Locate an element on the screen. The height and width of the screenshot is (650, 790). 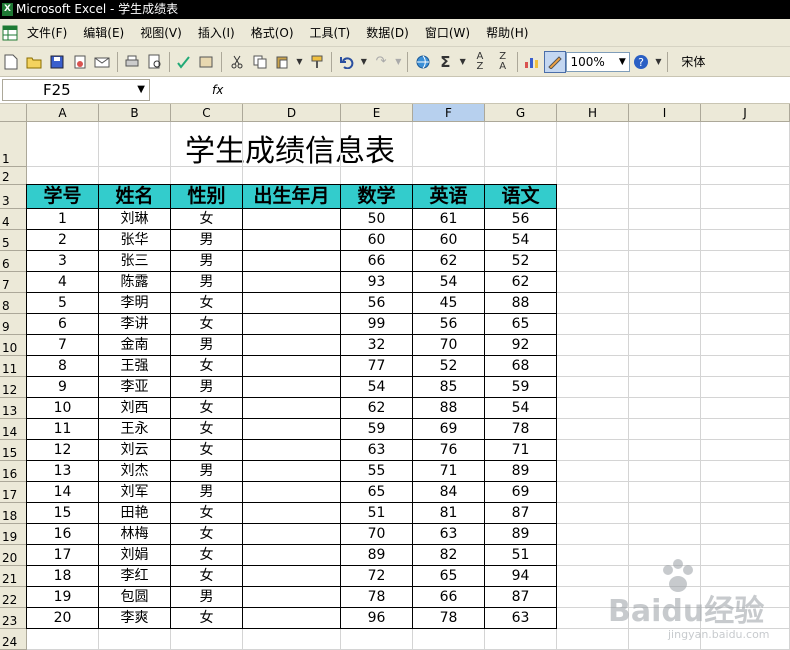
table-cell: 王强 is located at coordinates (134, 366).